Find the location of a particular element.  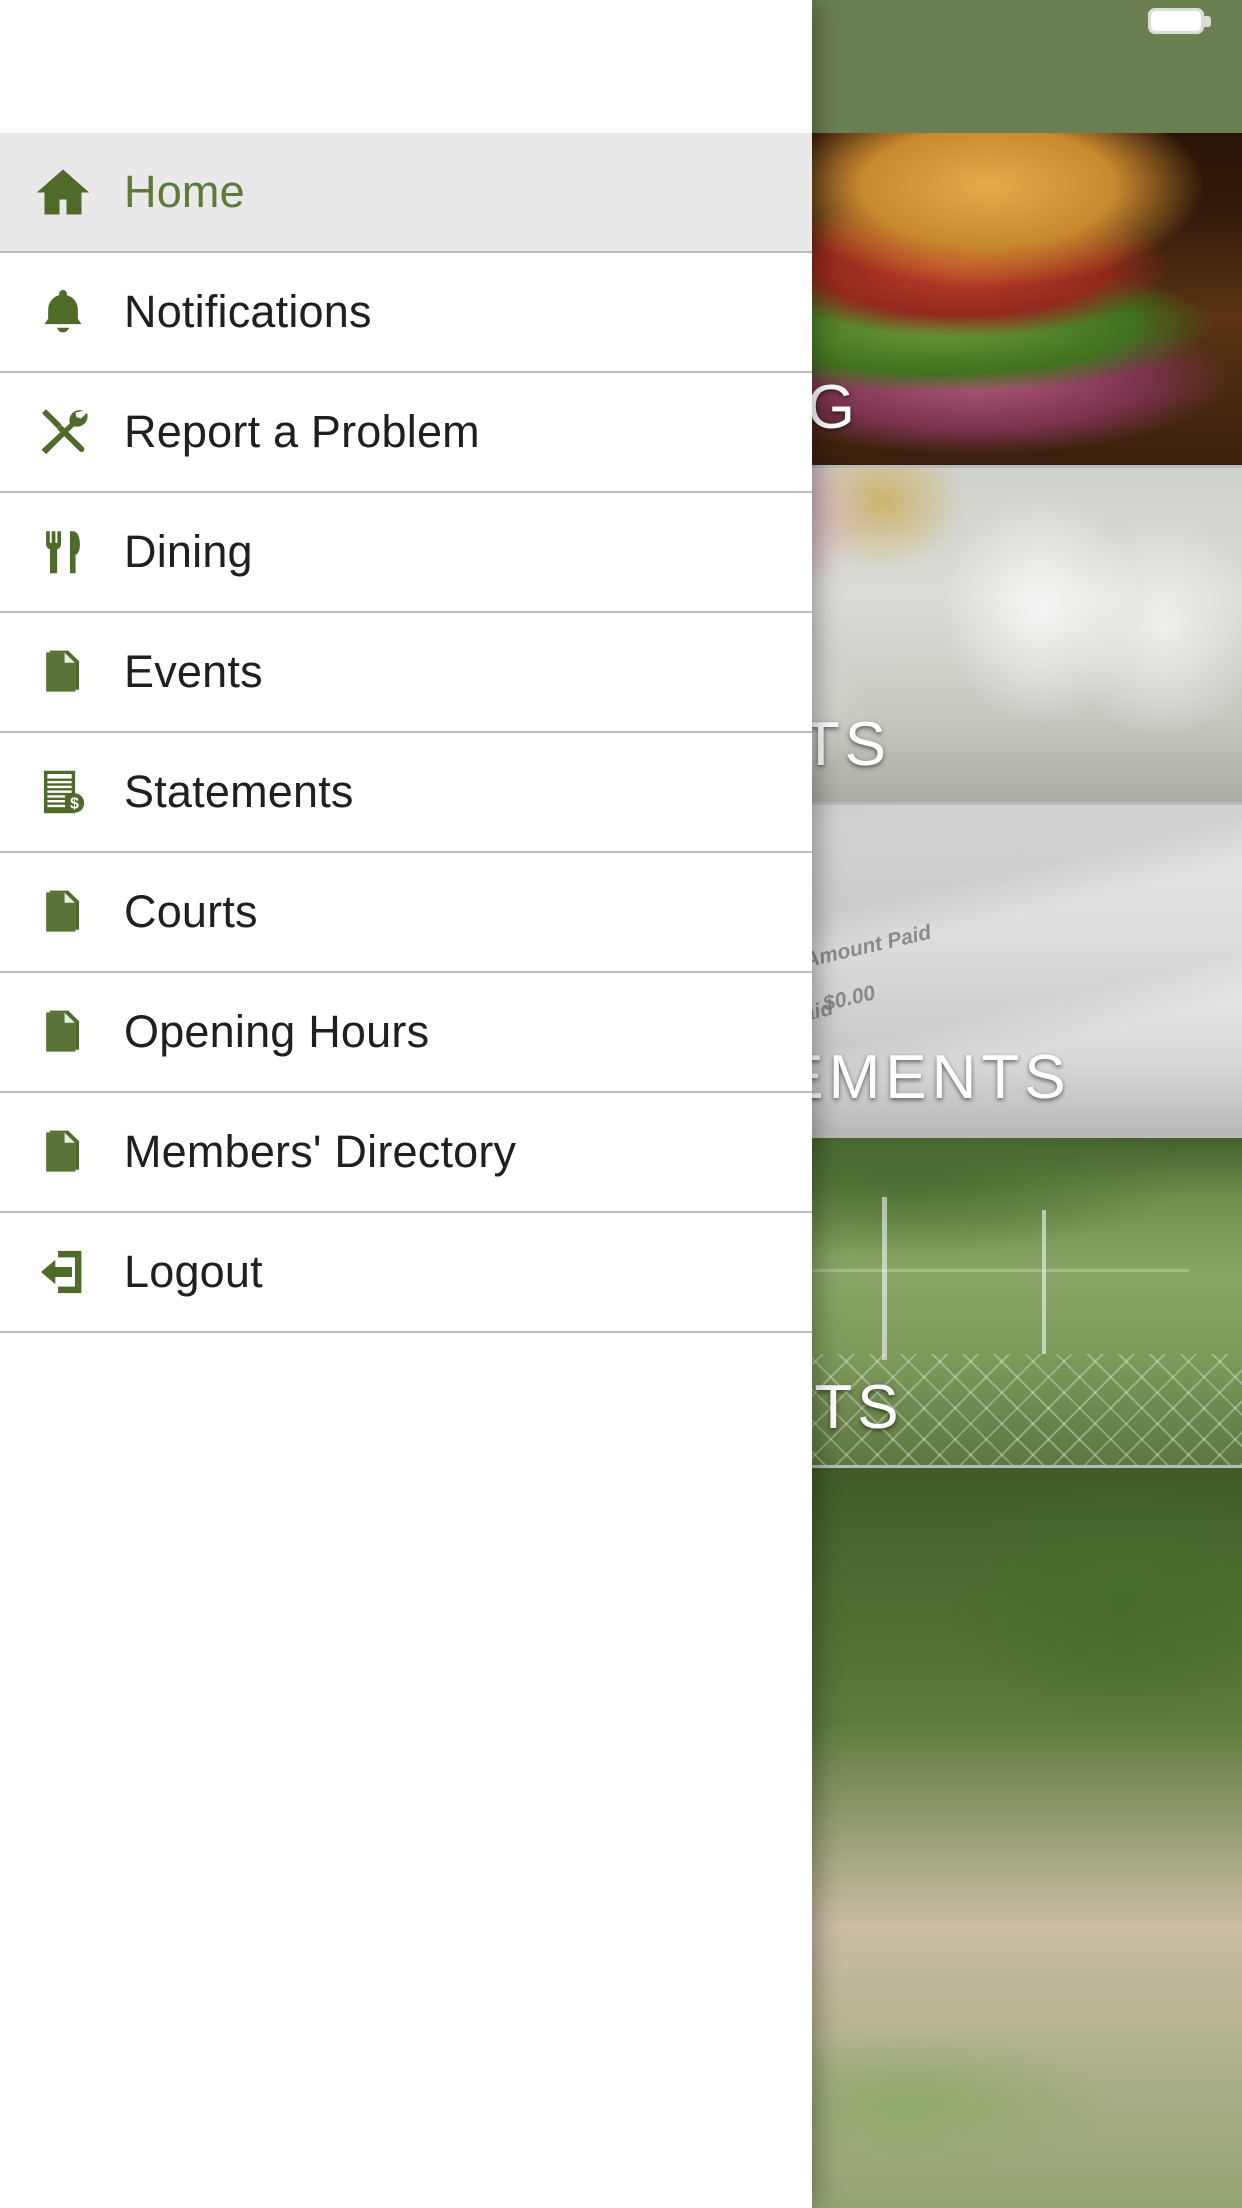

sidebar-item-label: Events is located at coordinates (193, 671).